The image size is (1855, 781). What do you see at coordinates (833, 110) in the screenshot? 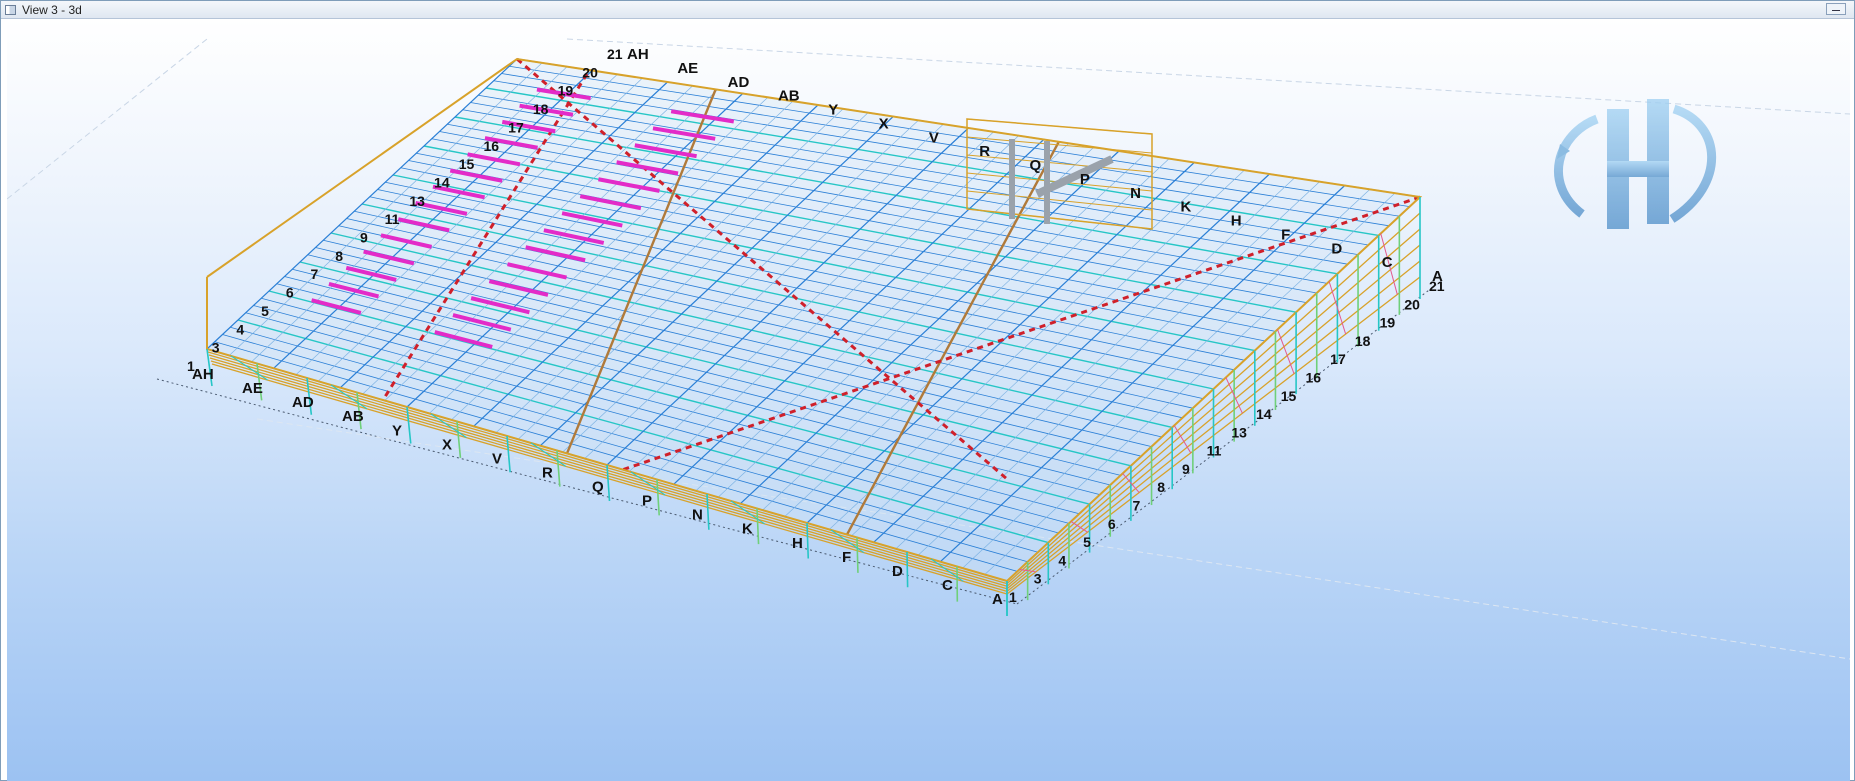
I see `grid-label-back: Y` at bounding box center [833, 110].